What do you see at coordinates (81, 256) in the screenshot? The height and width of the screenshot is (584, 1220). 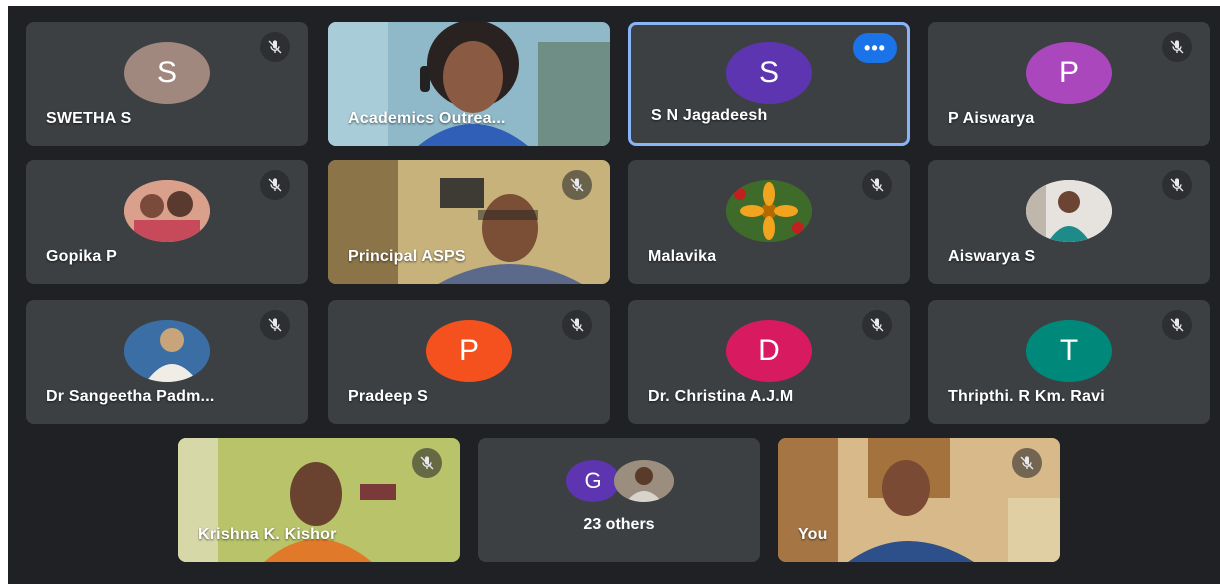 I see `participant-name: Gopika P` at bounding box center [81, 256].